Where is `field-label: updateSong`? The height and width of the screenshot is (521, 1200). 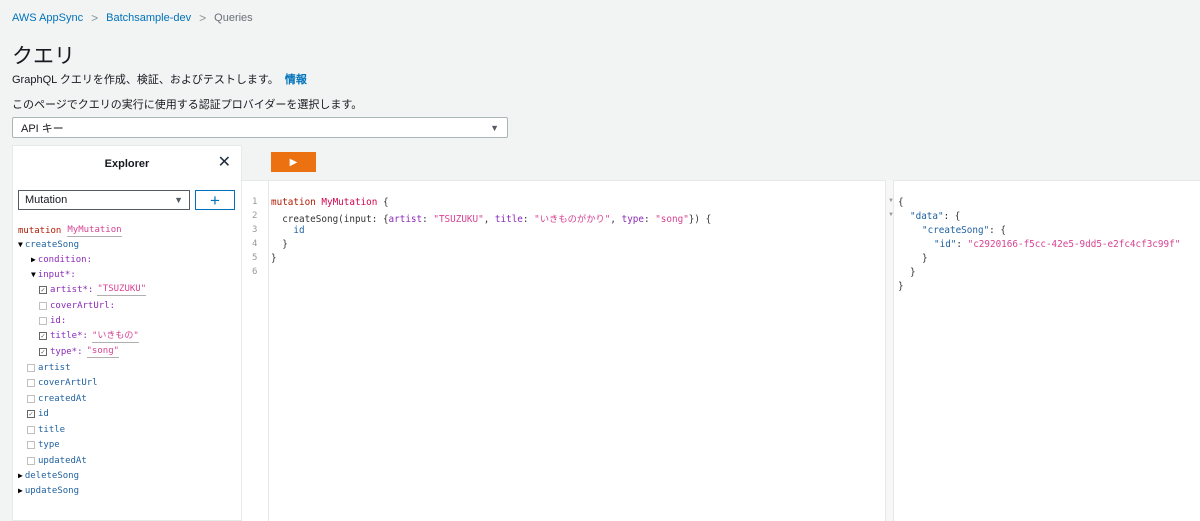 field-label: updateSong is located at coordinates (52, 490).